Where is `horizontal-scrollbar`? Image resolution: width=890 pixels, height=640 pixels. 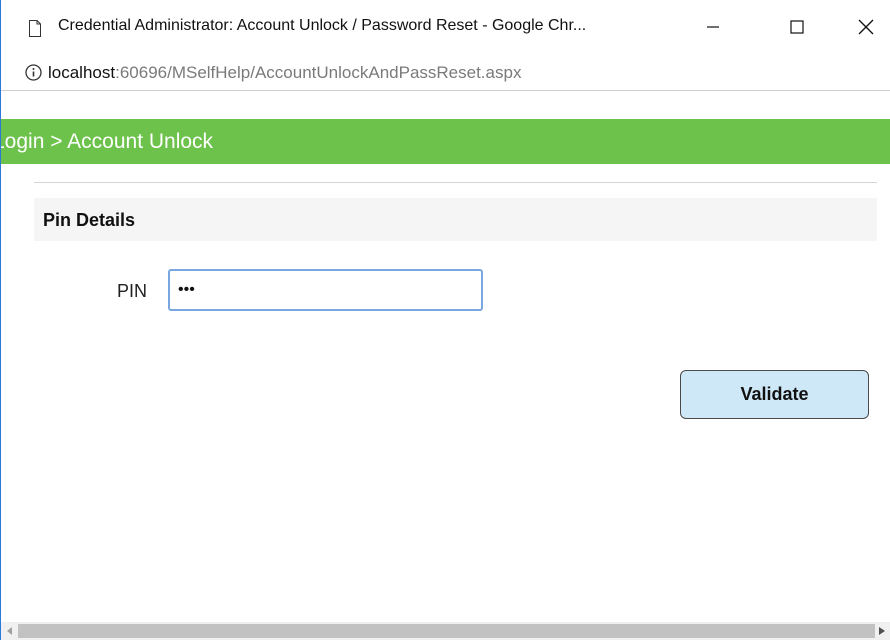
horizontal-scrollbar is located at coordinates (445, 631).